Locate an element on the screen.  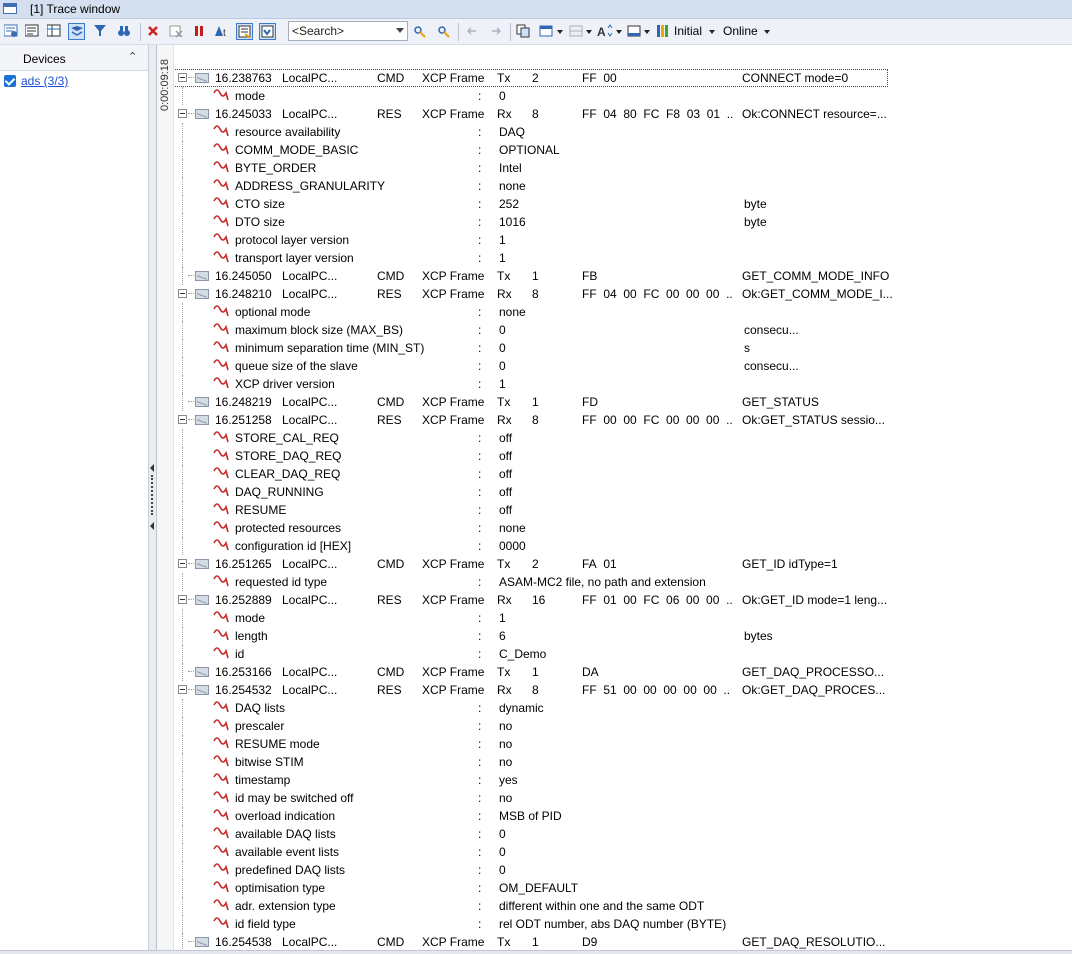
trace-signal-row: protected resources: none is located at coordinates (623, 528).